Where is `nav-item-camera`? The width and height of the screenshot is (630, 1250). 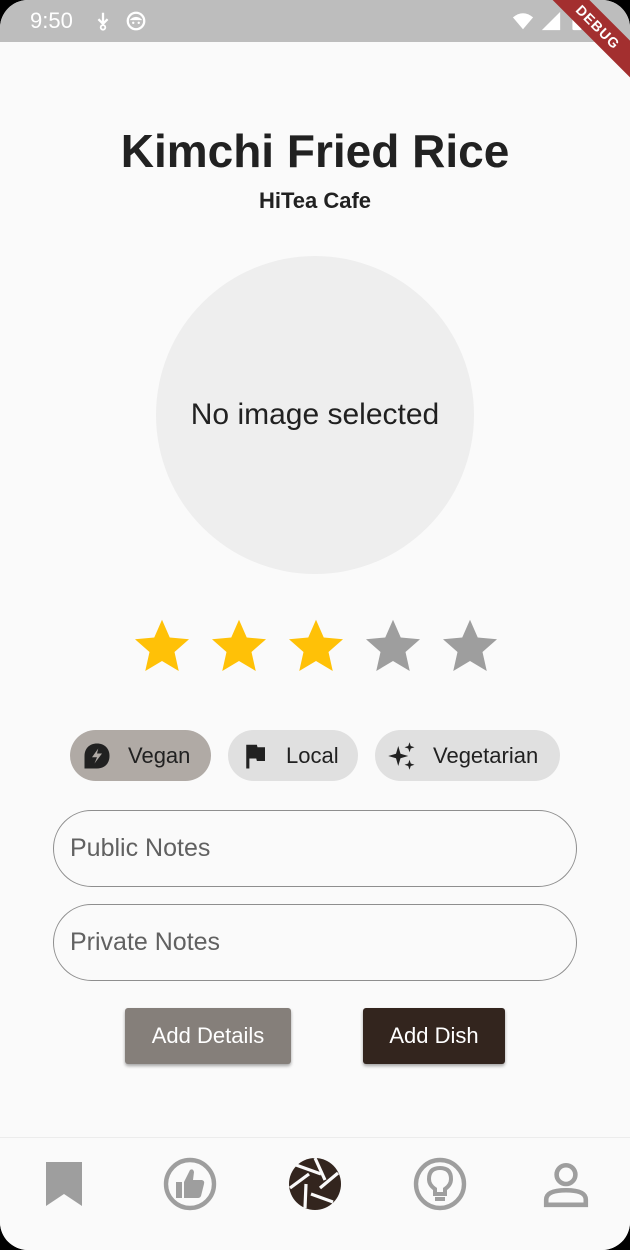 nav-item-camera is located at coordinates (315, 1184).